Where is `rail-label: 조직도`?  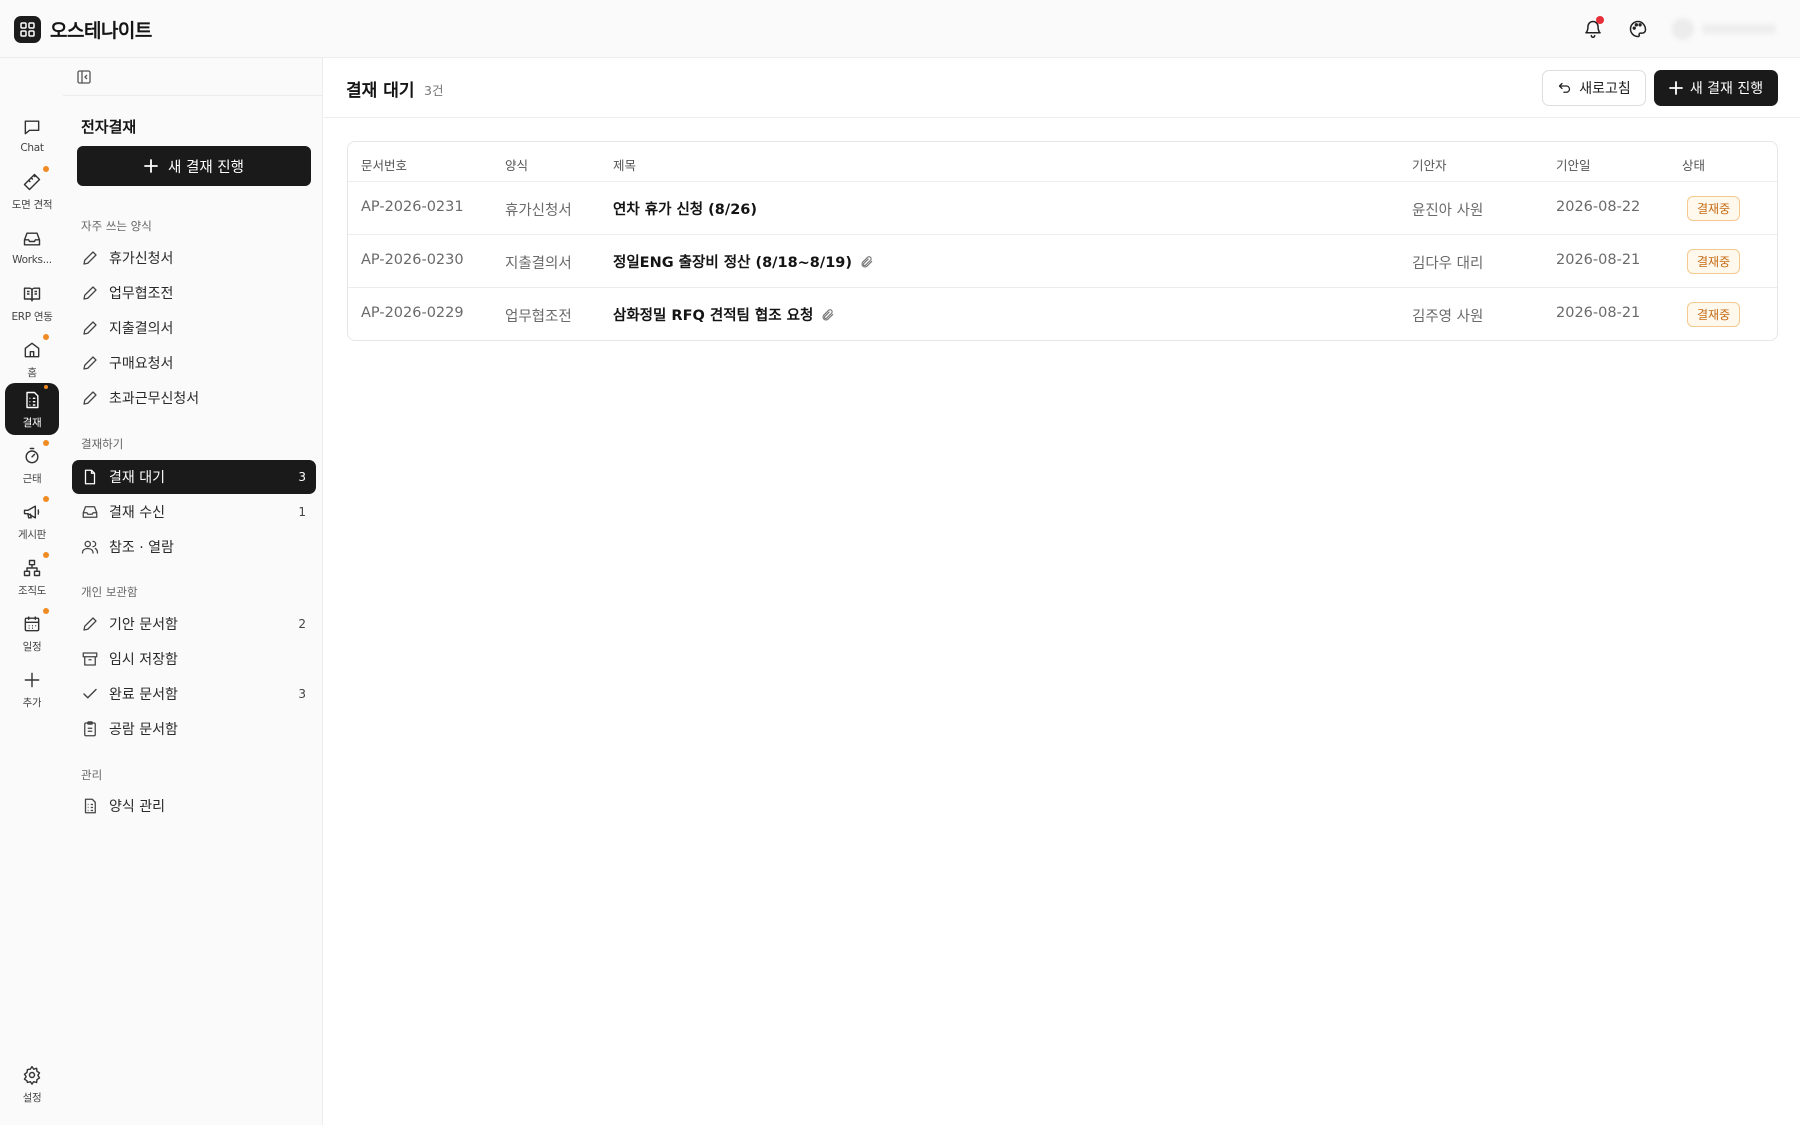
rail-label: 조직도 is located at coordinates (32, 590).